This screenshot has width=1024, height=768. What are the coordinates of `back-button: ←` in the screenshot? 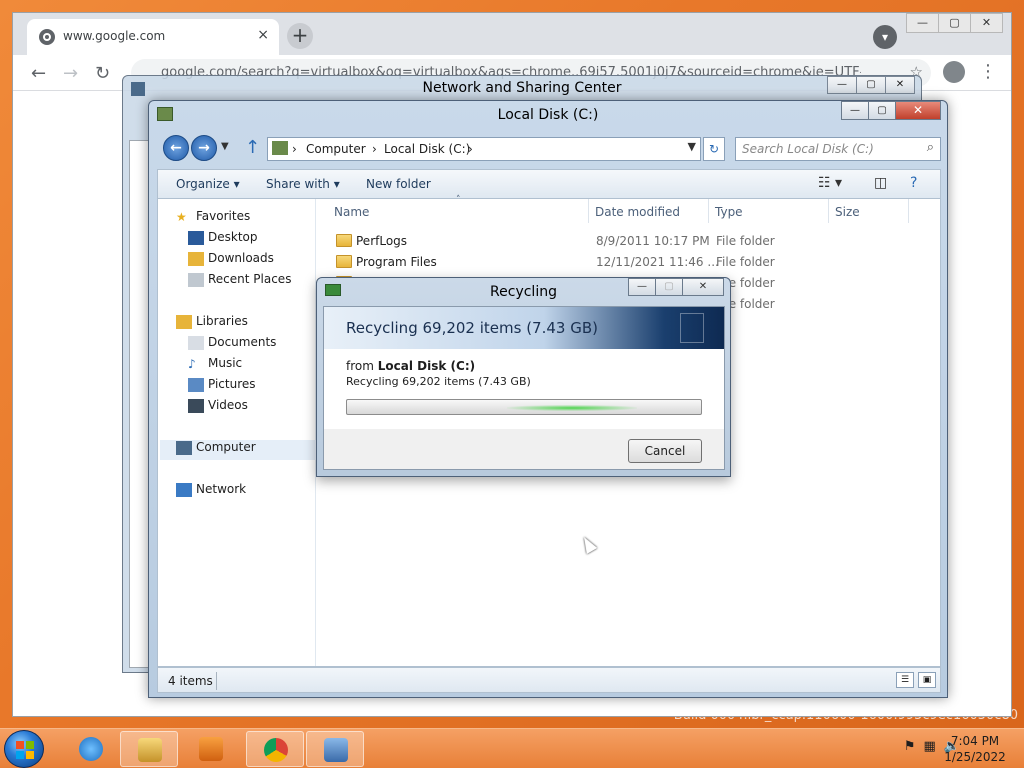 It's located at (176, 148).